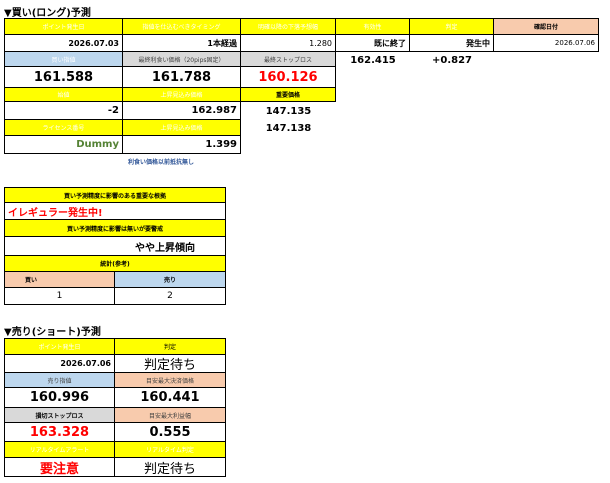 This screenshot has height=483, width=610. Describe the element at coordinates (63, 111) in the screenshot. I see `open-price-value: -2` at that location.